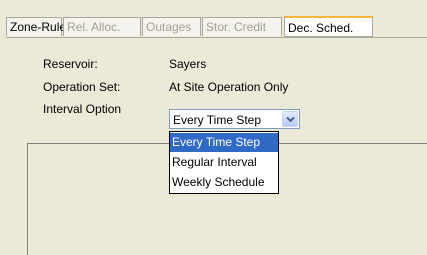 The height and width of the screenshot is (255, 427). I want to click on tab-rel-alloc: Rel. Alloc., so click(102, 26).